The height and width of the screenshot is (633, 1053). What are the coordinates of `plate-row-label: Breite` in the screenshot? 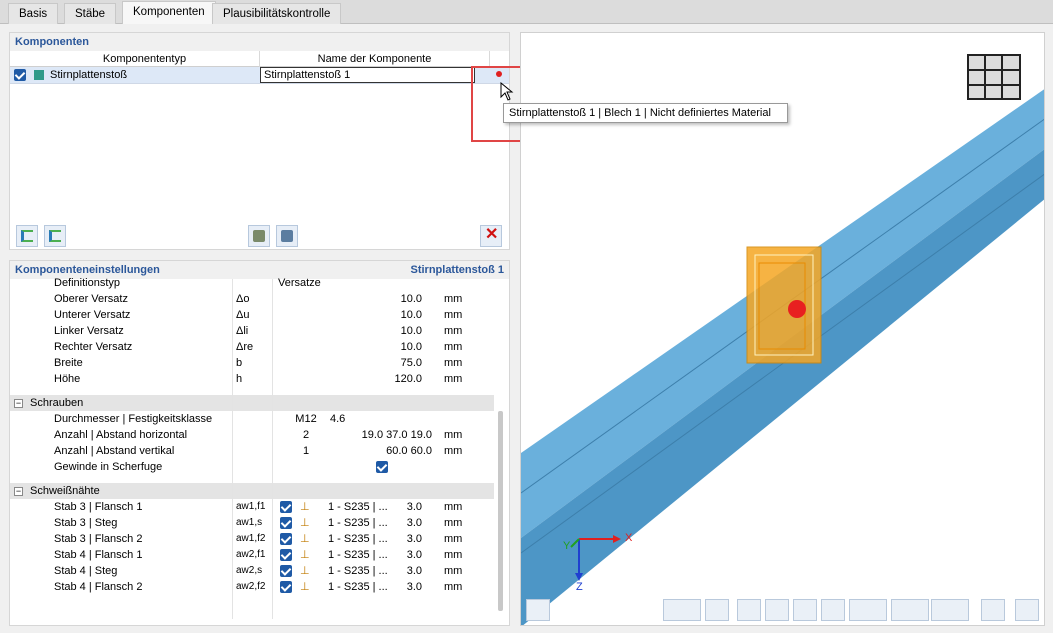 It's located at (68, 363).